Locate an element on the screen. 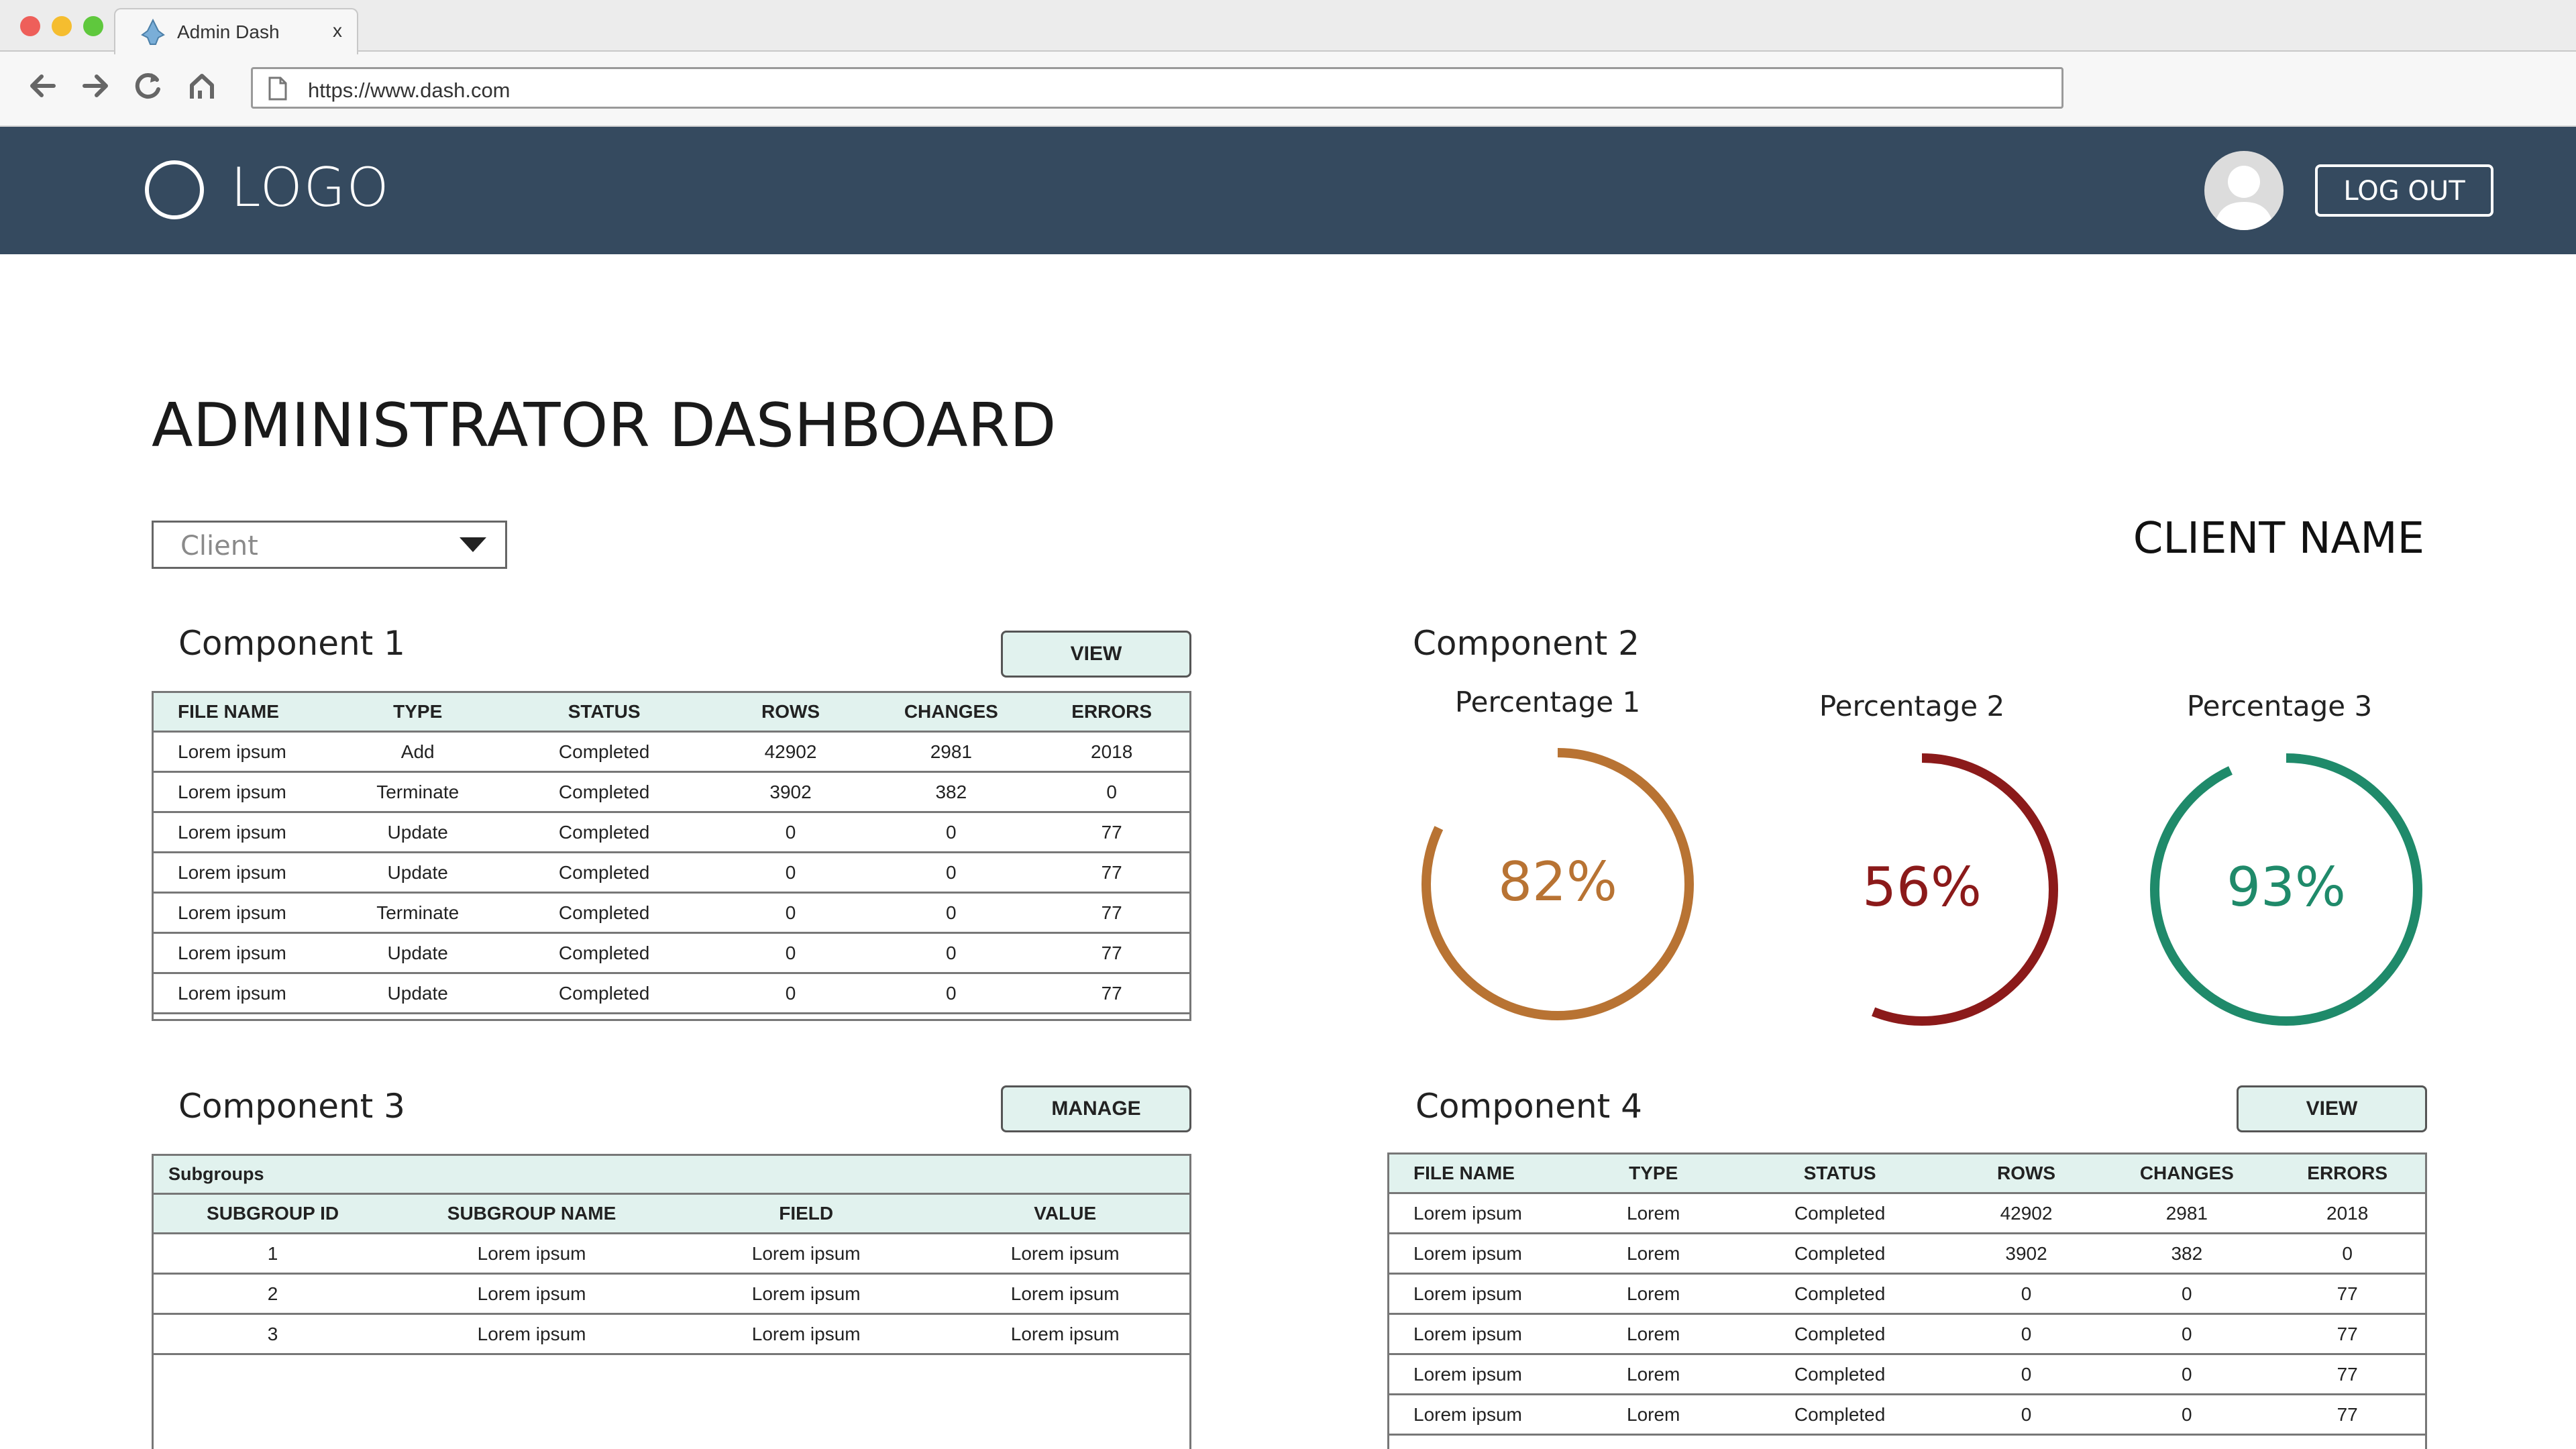 This screenshot has width=2576, height=1449. table-row: 3 Lorem ipsum Lorem ipsum Lorem ipsum is located at coordinates (671, 1334).